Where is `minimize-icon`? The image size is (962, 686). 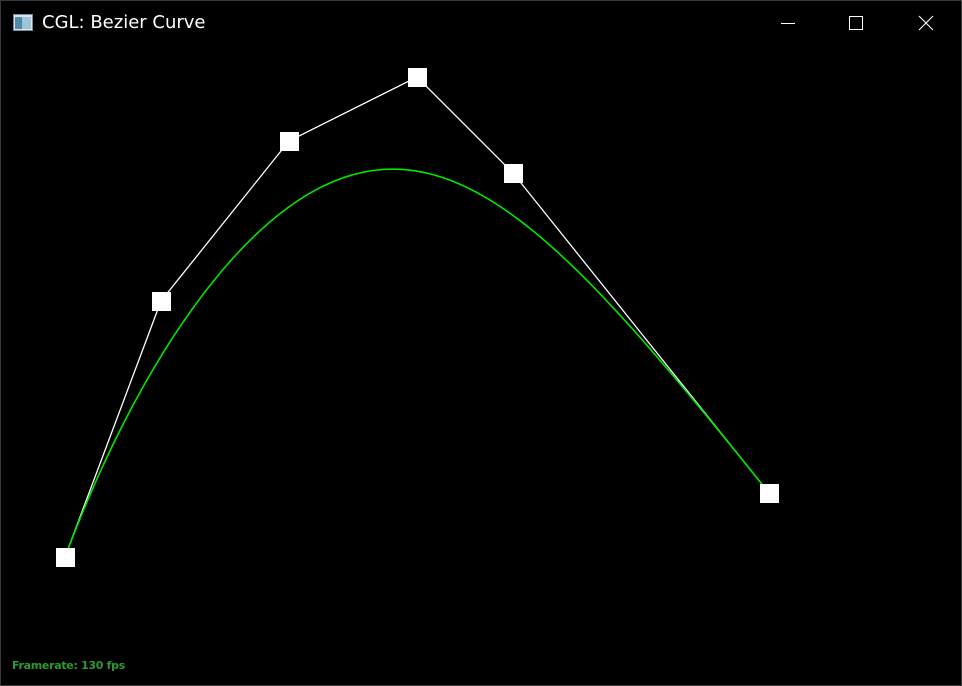
minimize-icon is located at coordinates (788, 23).